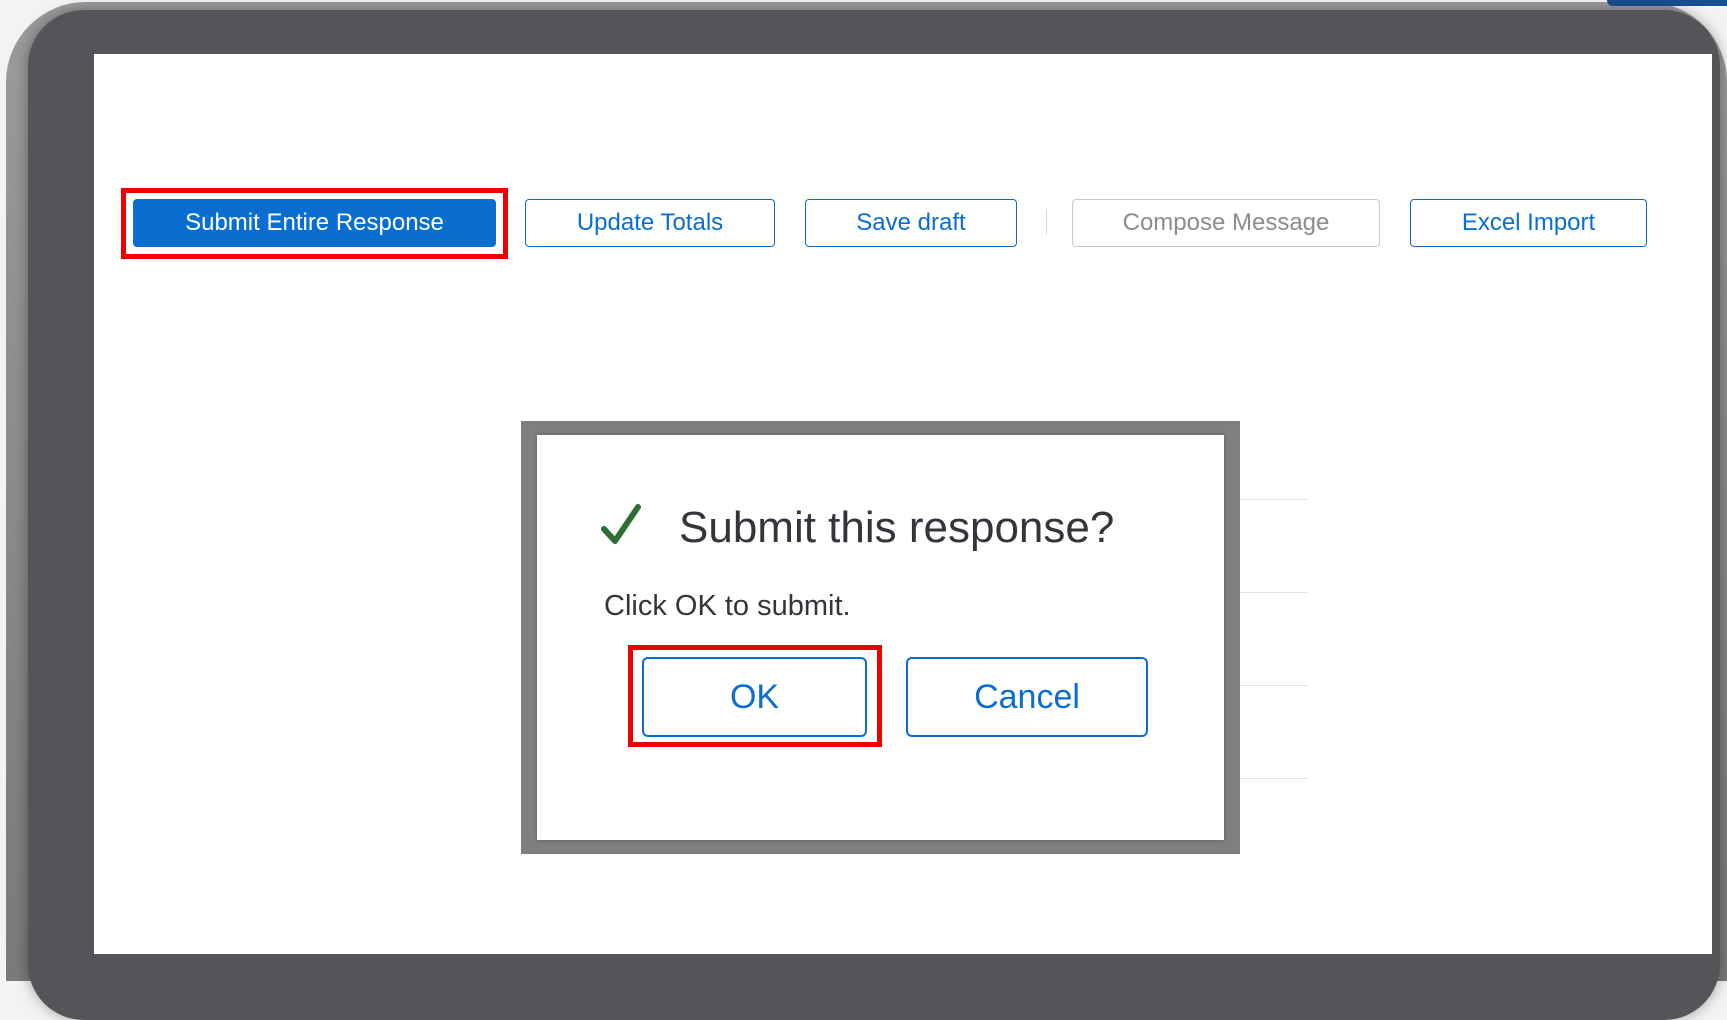 The height and width of the screenshot is (1020, 1727). What do you see at coordinates (1528, 223) in the screenshot?
I see `excel-import-button: Excel Import` at bounding box center [1528, 223].